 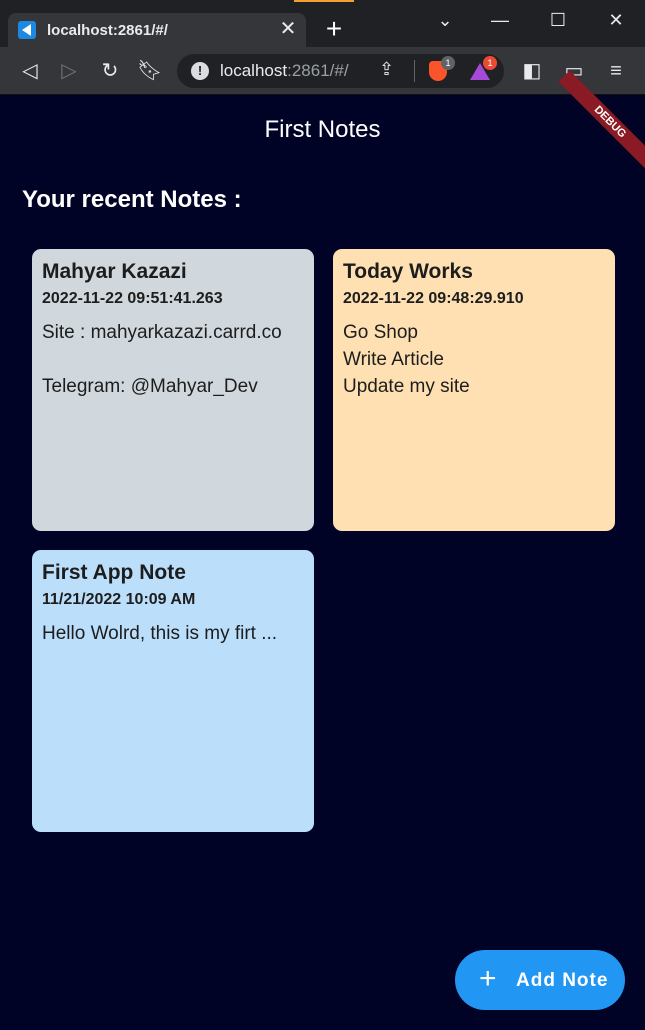 I want to click on note-date: 2022-11-22 09:48:29.910, so click(x=433, y=298).